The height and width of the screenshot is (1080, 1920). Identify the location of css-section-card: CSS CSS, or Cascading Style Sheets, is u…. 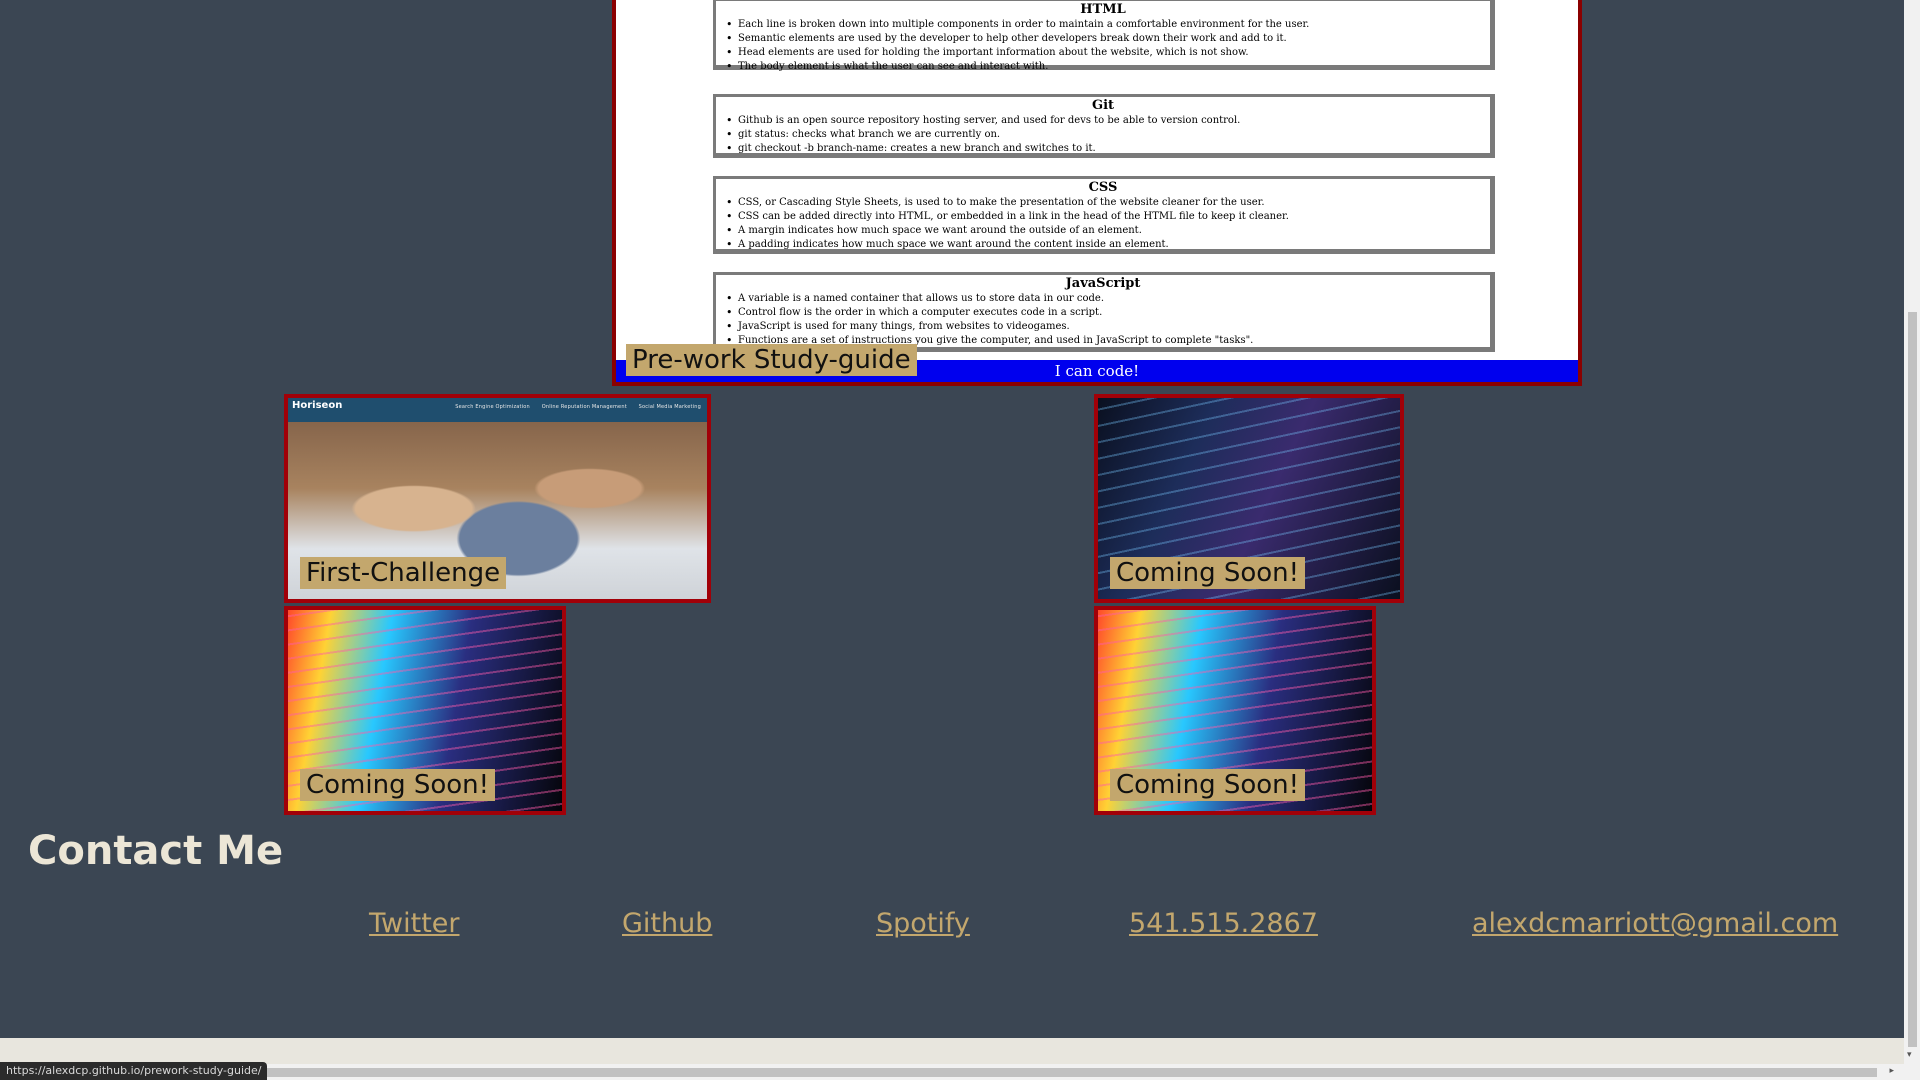
(1104, 215).